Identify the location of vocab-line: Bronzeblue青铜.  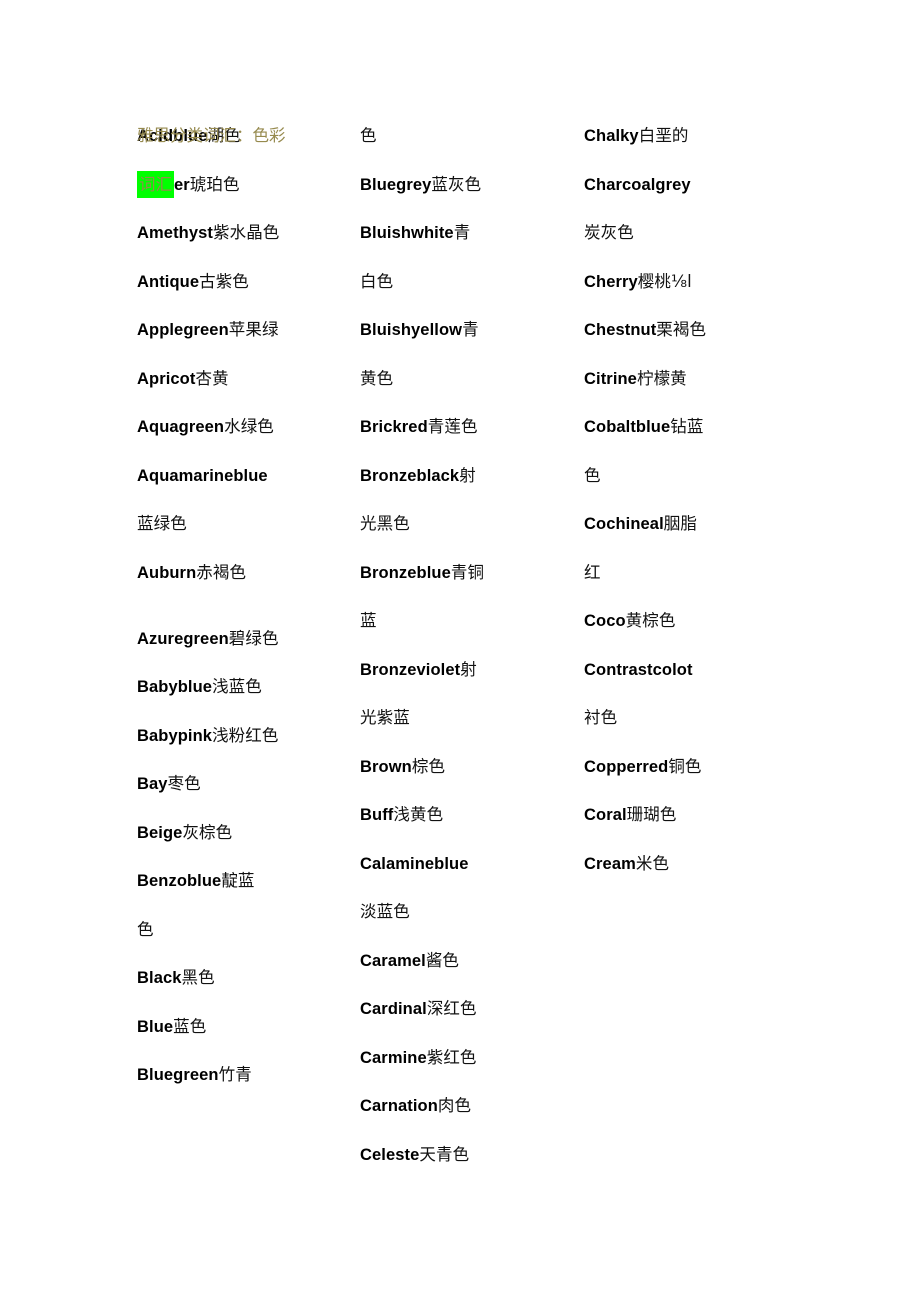
(465, 573).